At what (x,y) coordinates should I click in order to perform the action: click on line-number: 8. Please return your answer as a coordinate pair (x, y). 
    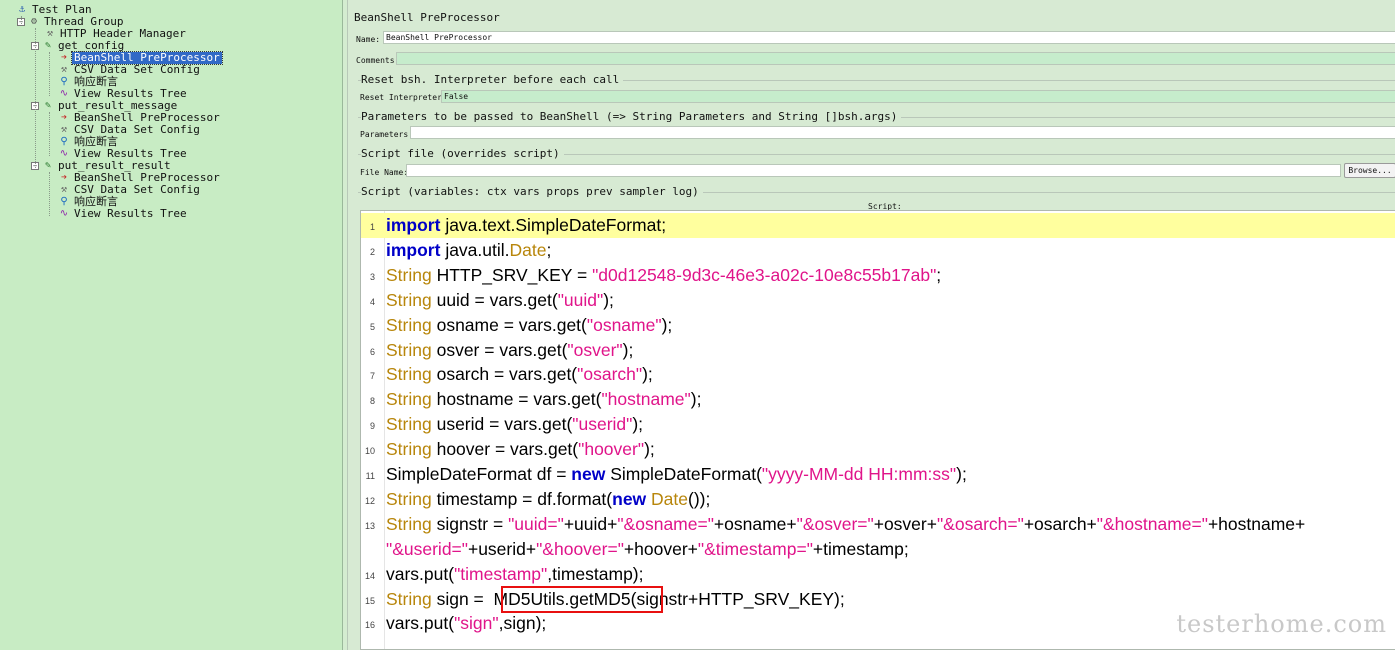
    Looking at the image, I should click on (372, 401).